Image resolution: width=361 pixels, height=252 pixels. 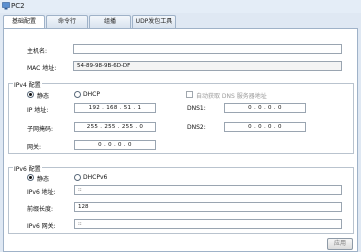 What do you see at coordinates (207, 49) in the screenshot?
I see `hostname-input` at bounding box center [207, 49].